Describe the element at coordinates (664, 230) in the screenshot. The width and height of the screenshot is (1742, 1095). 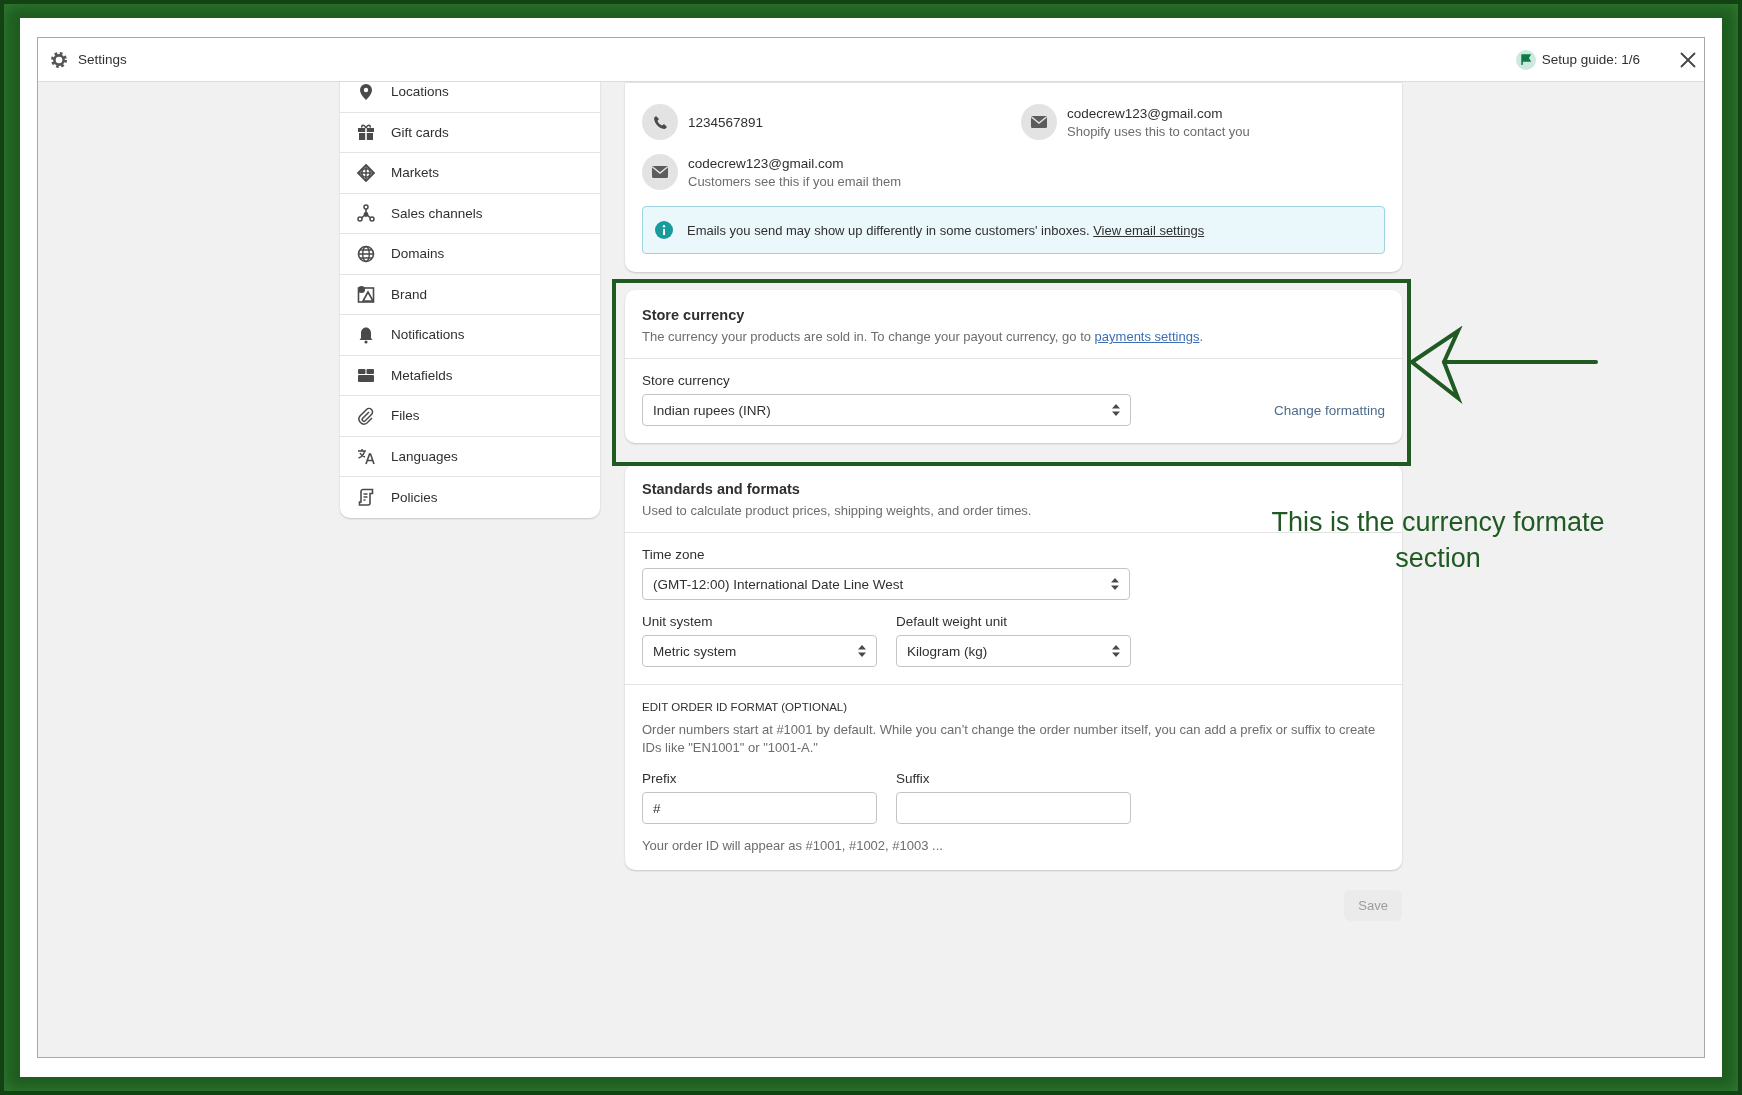
I see `info-icon` at that location.